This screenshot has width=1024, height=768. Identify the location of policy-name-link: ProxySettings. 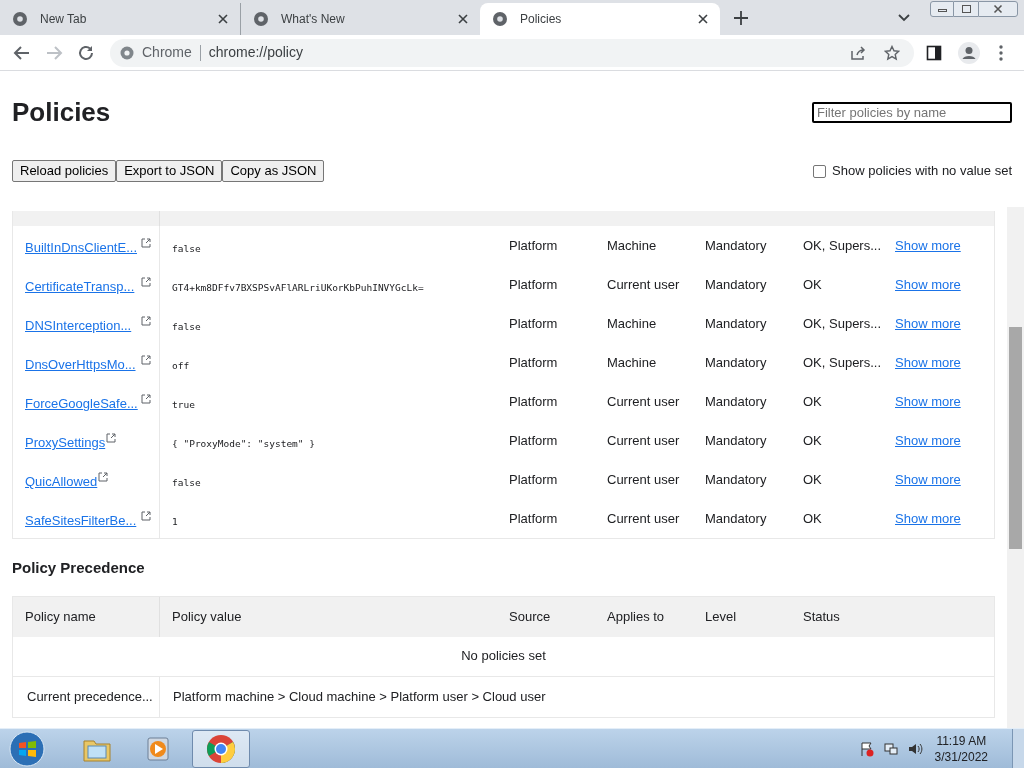
(65, 443).